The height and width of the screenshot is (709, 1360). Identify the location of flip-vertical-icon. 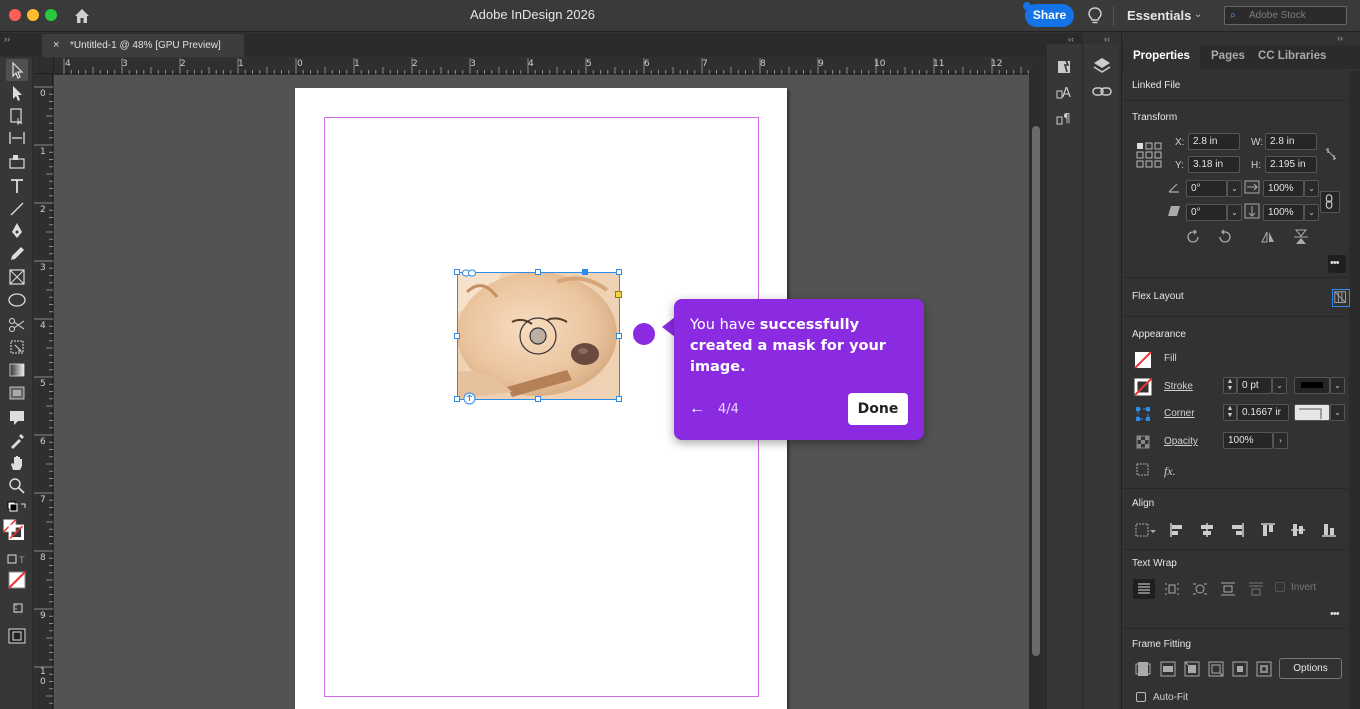
(1301, 237).